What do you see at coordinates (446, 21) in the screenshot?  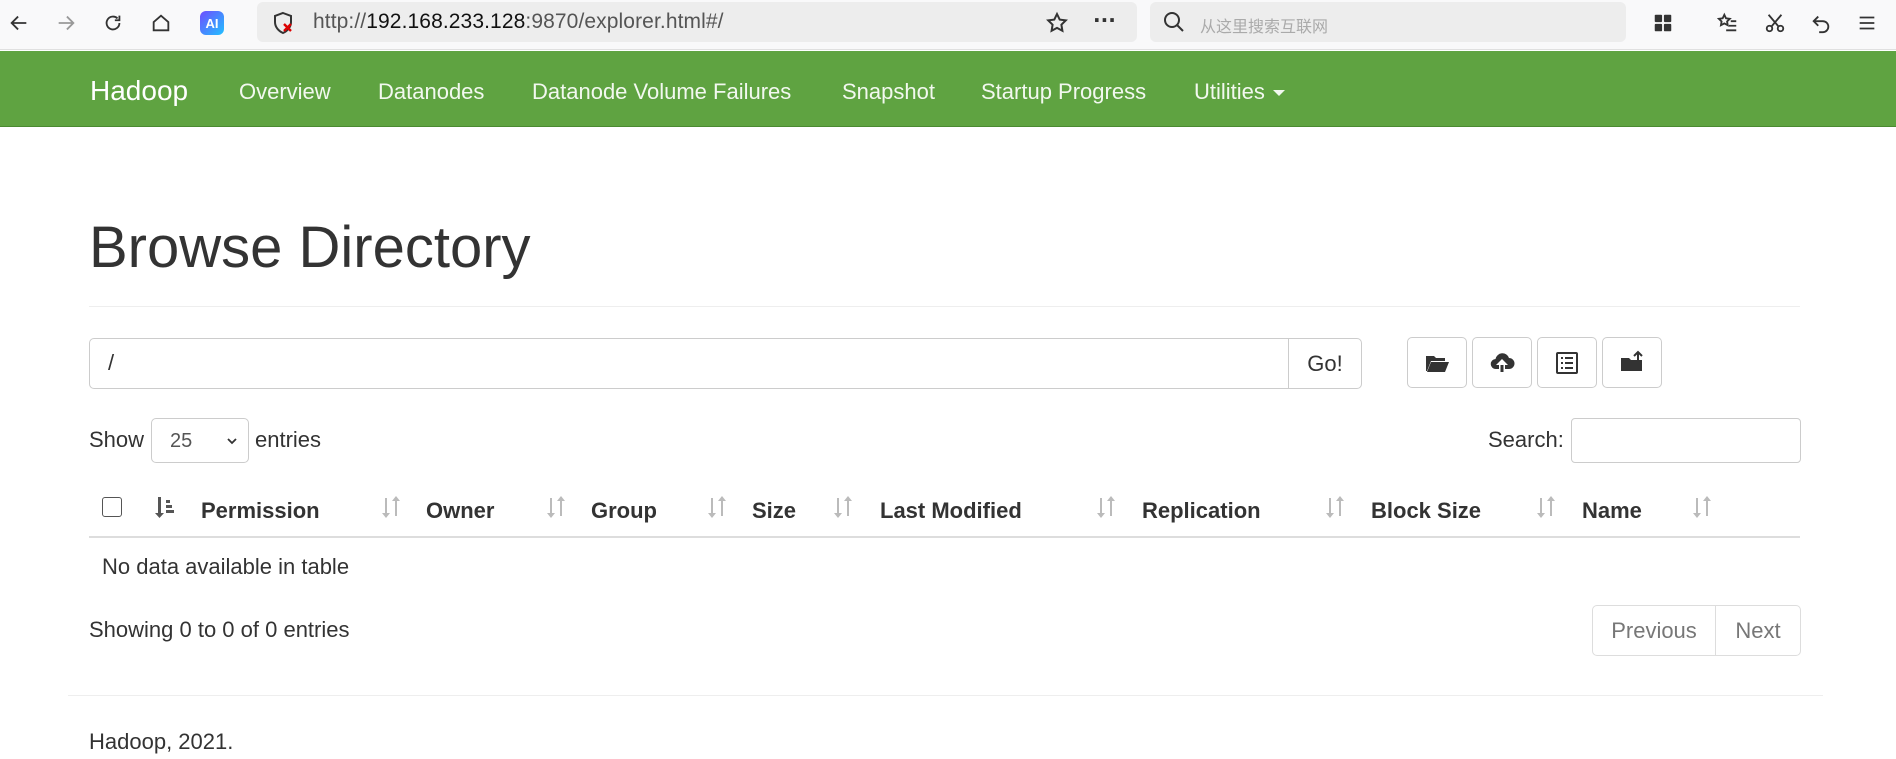 I see `url-host: 192.168.233.128` at bounding box center [446, 21].